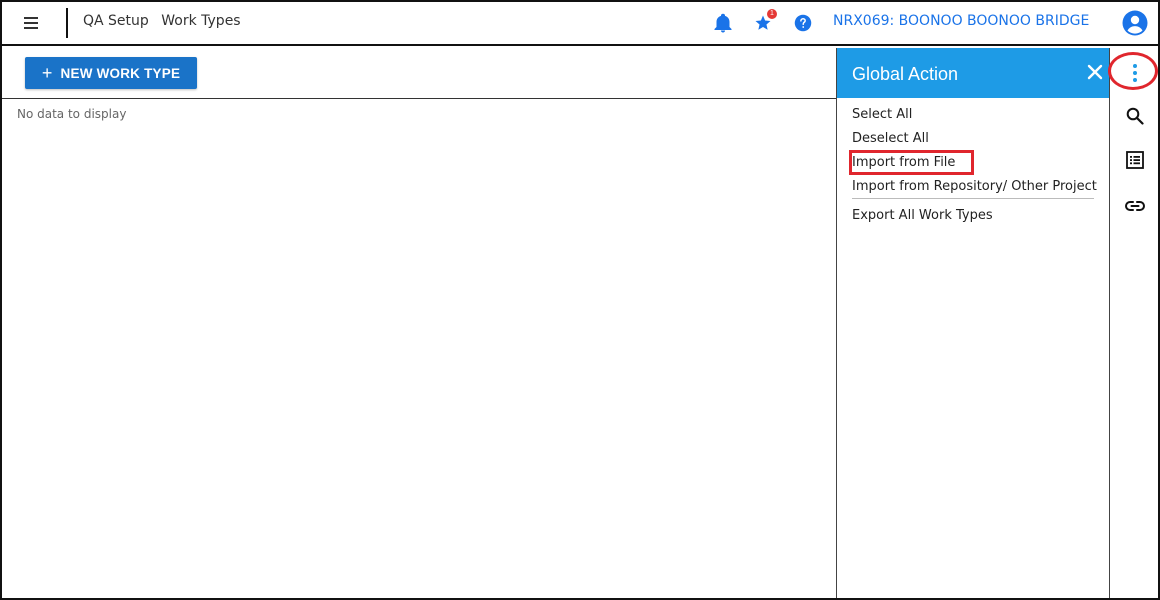 This screenshot has height=600, width=1160. I want to click on plus-icon: +, so click(47, 73).